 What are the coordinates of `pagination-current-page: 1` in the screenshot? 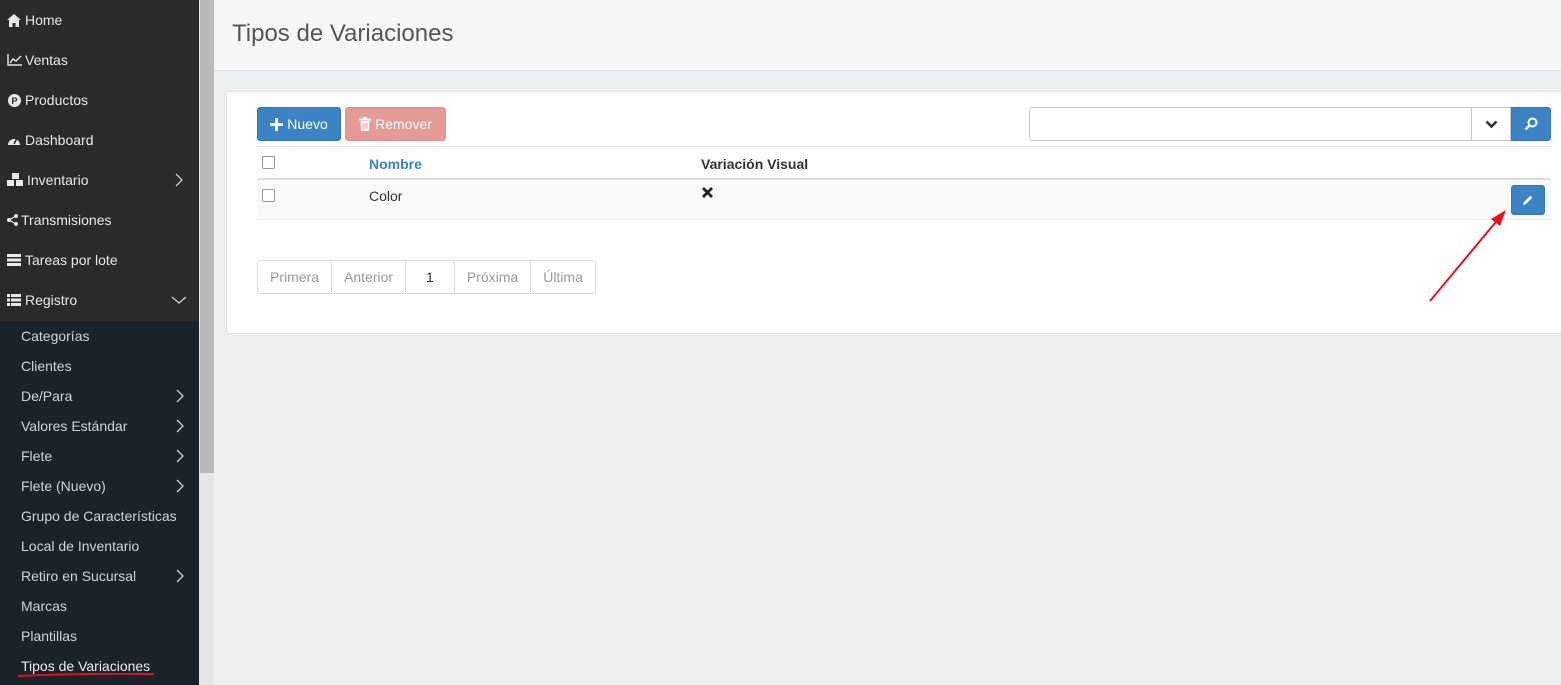 It's located at (430, 277).